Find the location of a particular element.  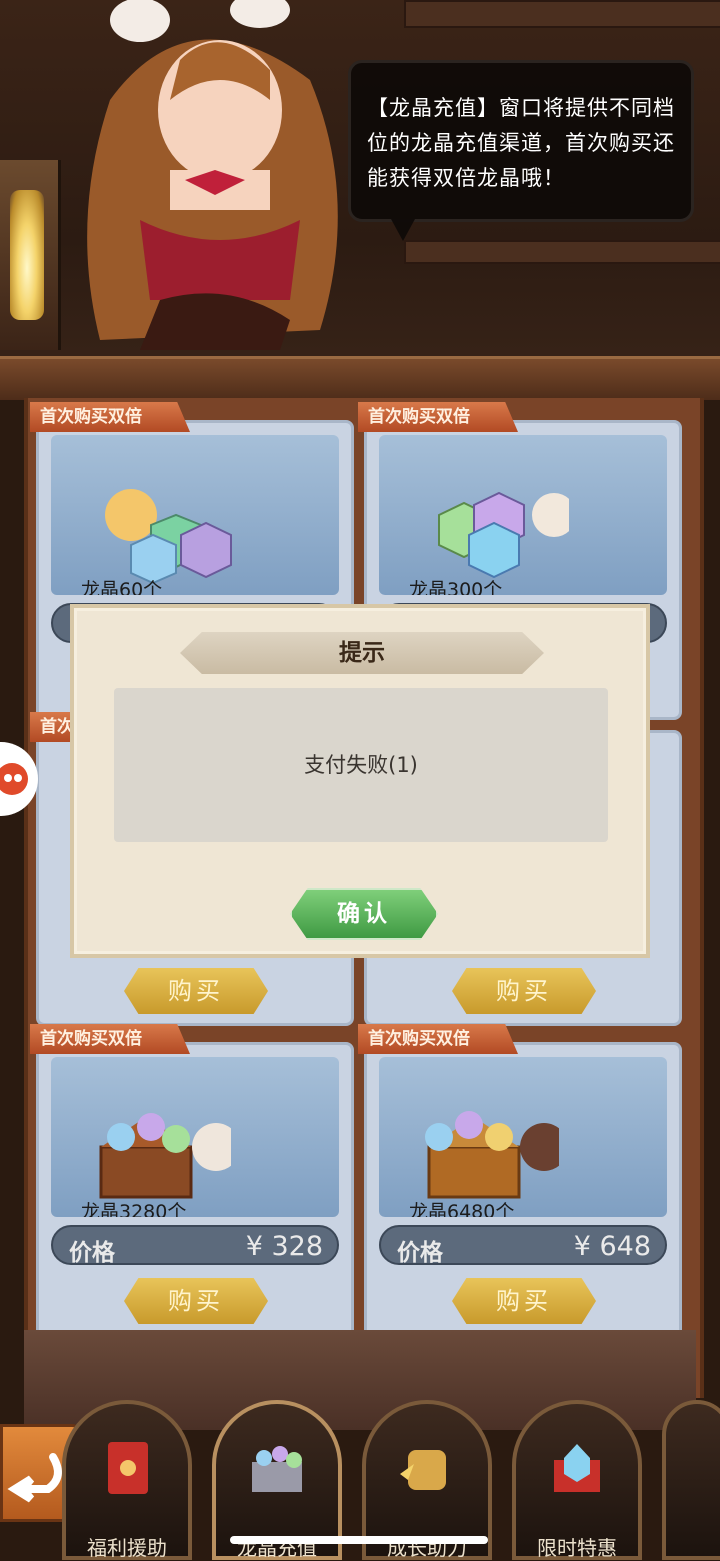

product-art: 龙晶300个 is located at coordinates (523, 515).